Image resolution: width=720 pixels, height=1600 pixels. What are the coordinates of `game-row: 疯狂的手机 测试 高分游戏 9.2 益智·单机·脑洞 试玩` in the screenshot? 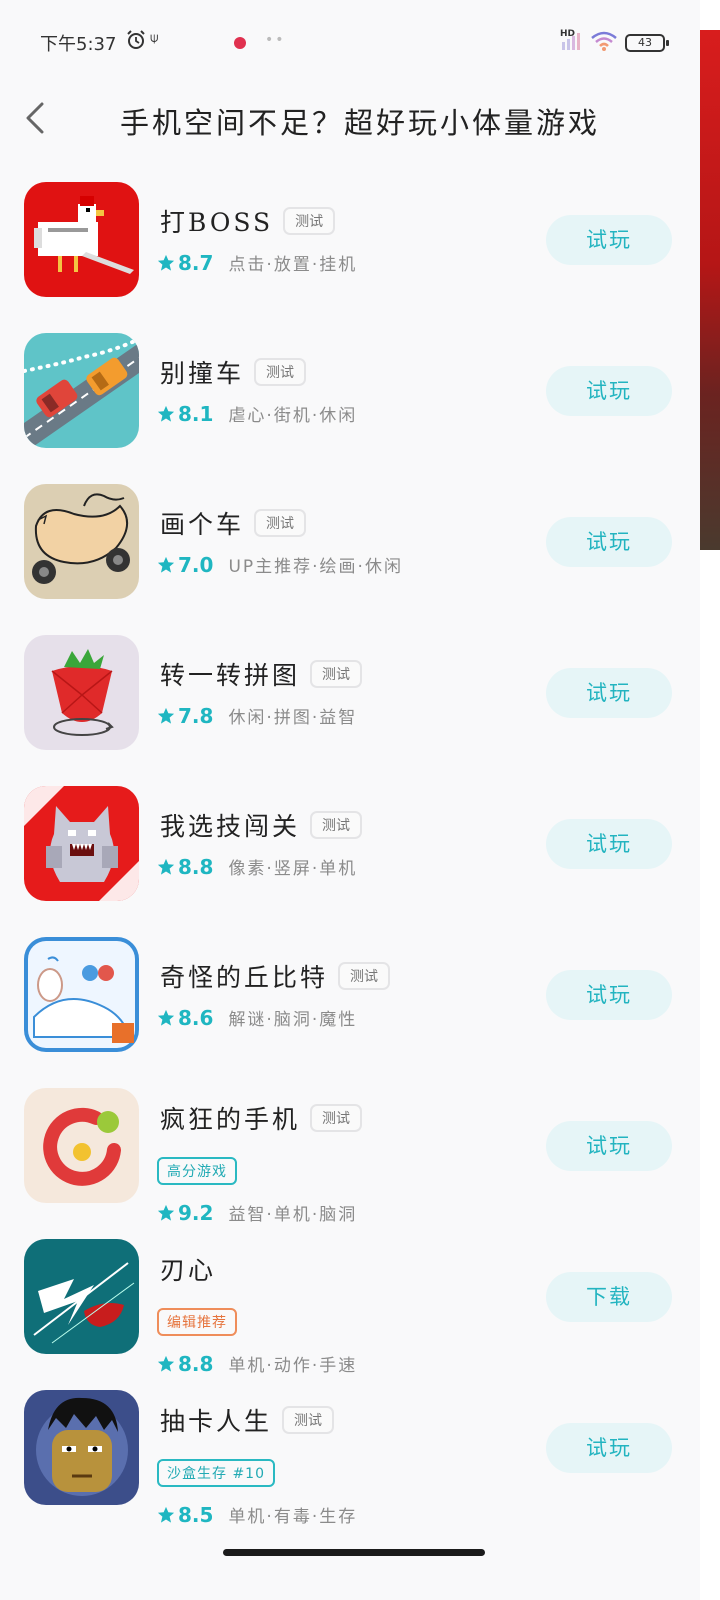 It's located at (350, 1151).